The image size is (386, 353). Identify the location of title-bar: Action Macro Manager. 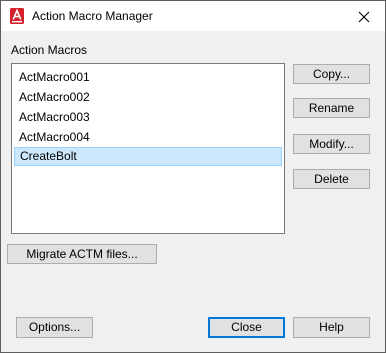
(193, 16).